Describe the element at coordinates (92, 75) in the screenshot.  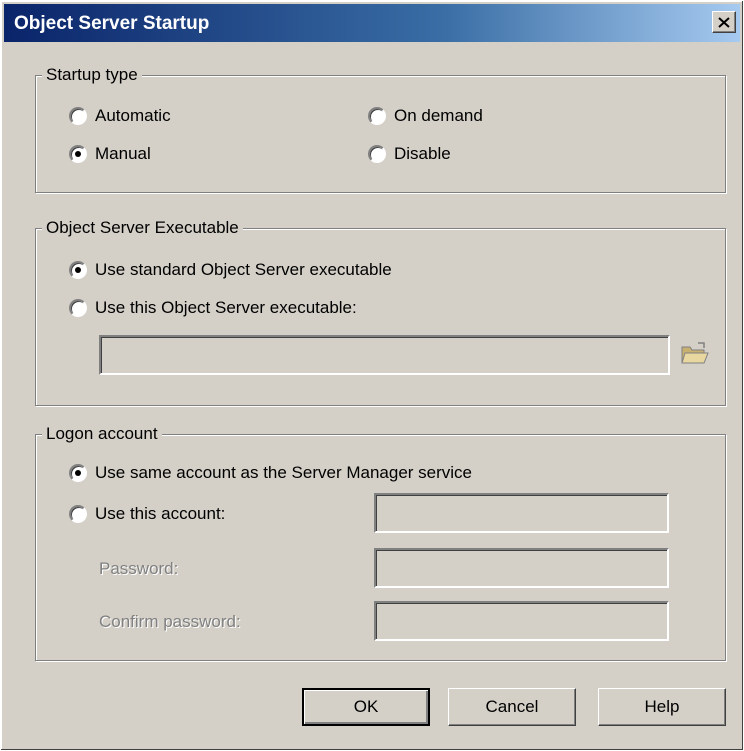
I see `startup-type-legend: Startup type` at that location.